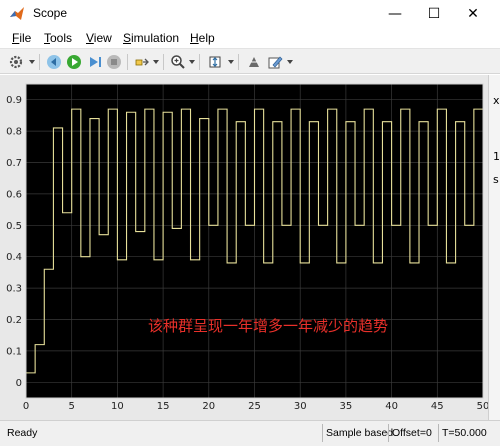  Describe the element at coordinates (156, 62) in the screenshot. I see `highlight-dropdown-icon` at that location.